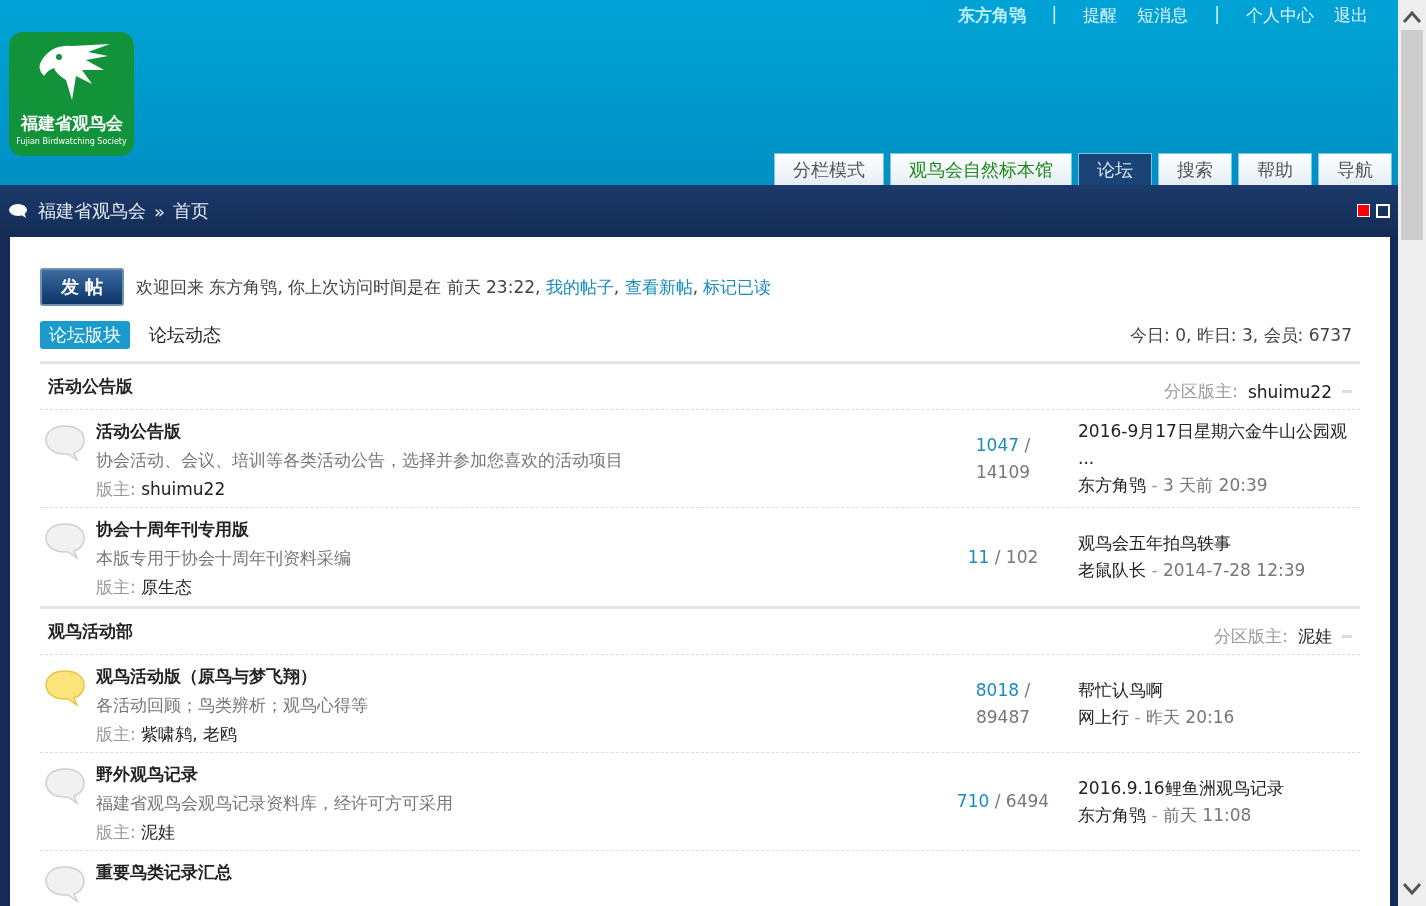 This screenshot has width=1426, height=906. I want to click on theme-swatch-icon, so click(1363, 210).